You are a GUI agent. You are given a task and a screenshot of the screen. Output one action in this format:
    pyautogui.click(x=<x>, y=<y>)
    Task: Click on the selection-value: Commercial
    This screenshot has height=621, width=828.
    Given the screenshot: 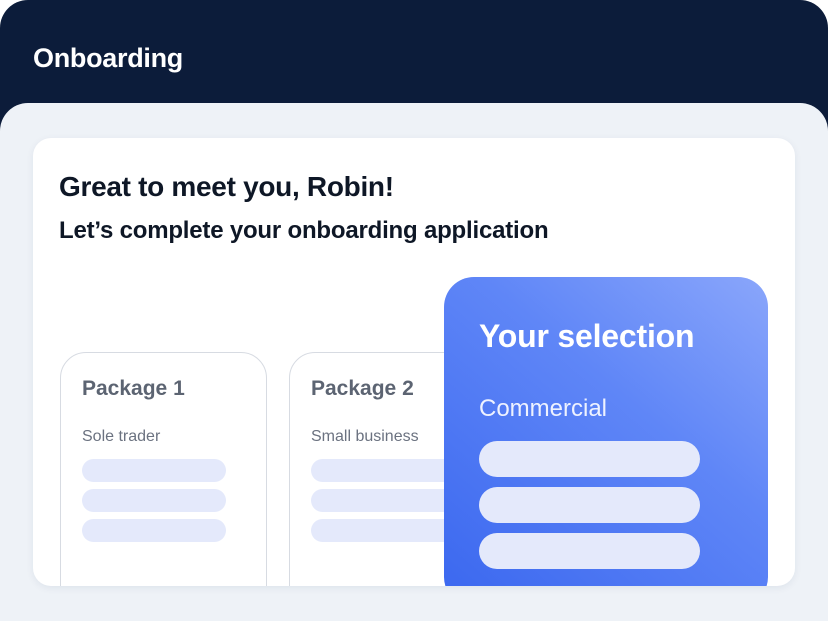 What is the action you would take?
    pyautogui.click(x=543, y=408)
    